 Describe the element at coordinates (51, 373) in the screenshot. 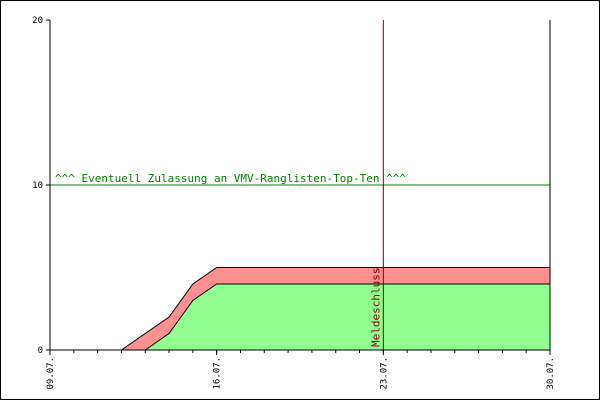

I see `x-tick-label: 09.07.` at that location.